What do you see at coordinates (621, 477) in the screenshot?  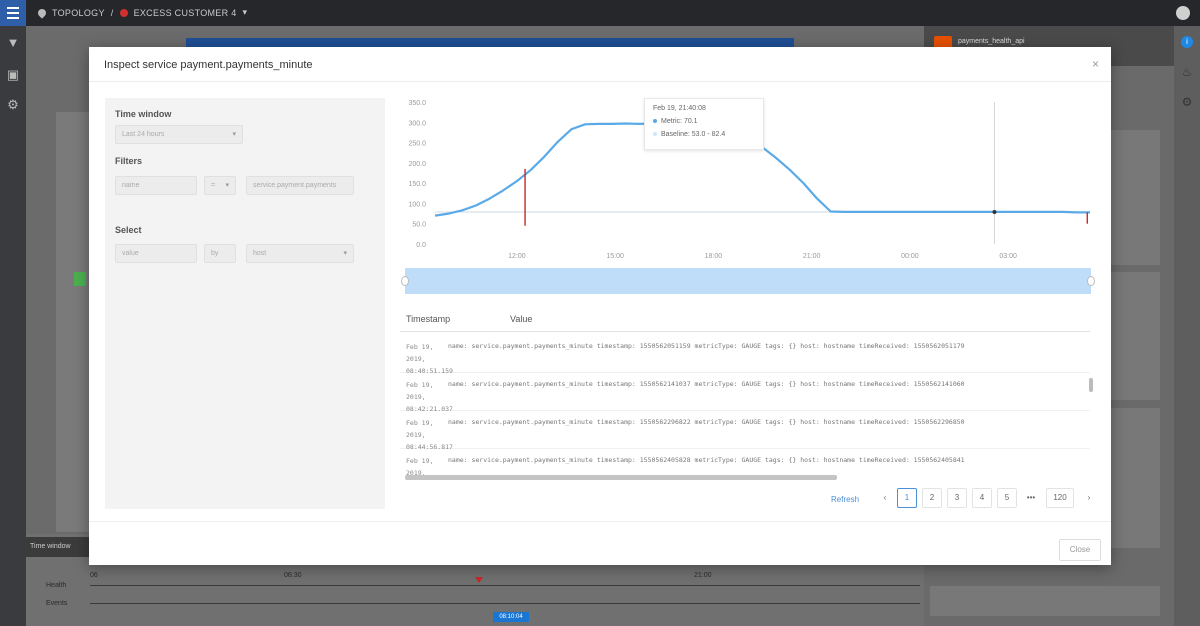 I see `table-horizontal-scrollbar` at bounding box center [621, 477].